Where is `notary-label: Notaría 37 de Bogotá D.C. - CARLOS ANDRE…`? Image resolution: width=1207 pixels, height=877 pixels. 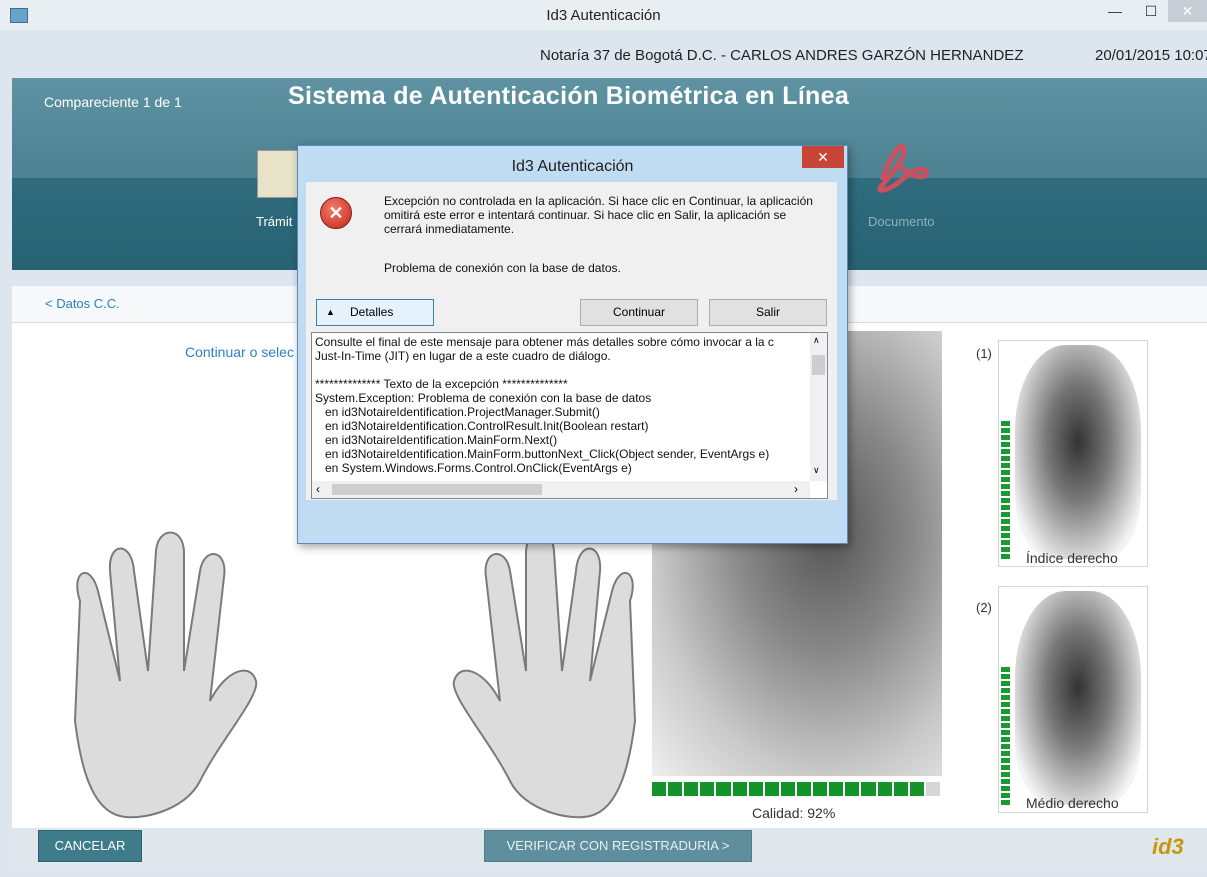 notary-label: Notaría 37 de Bogotá D.C. - CARLOS ANDRE… is located at coordinates (782, 55).